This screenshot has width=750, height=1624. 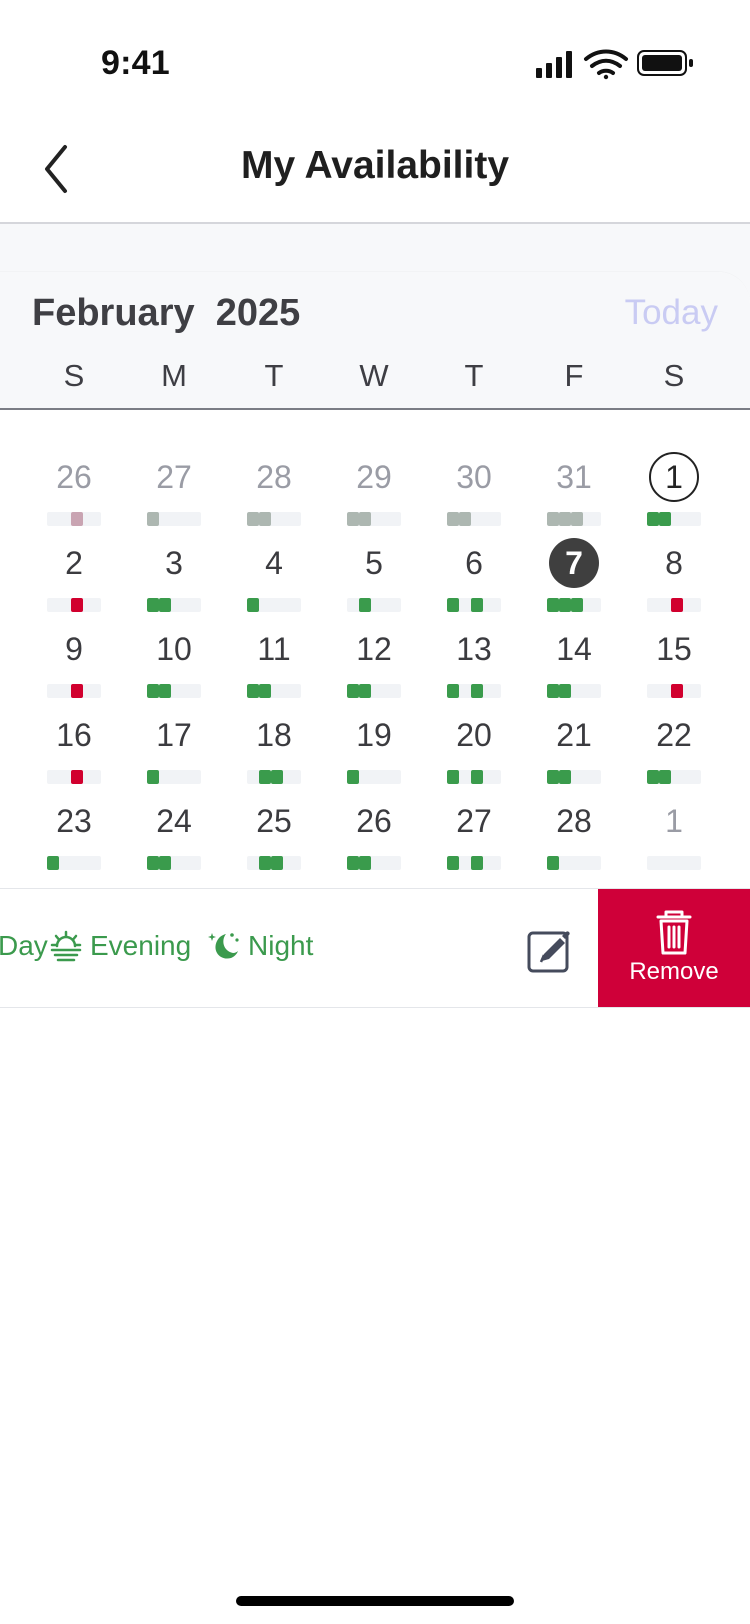 I want to click on calendar-day: 23, so click(x=74, y=839).